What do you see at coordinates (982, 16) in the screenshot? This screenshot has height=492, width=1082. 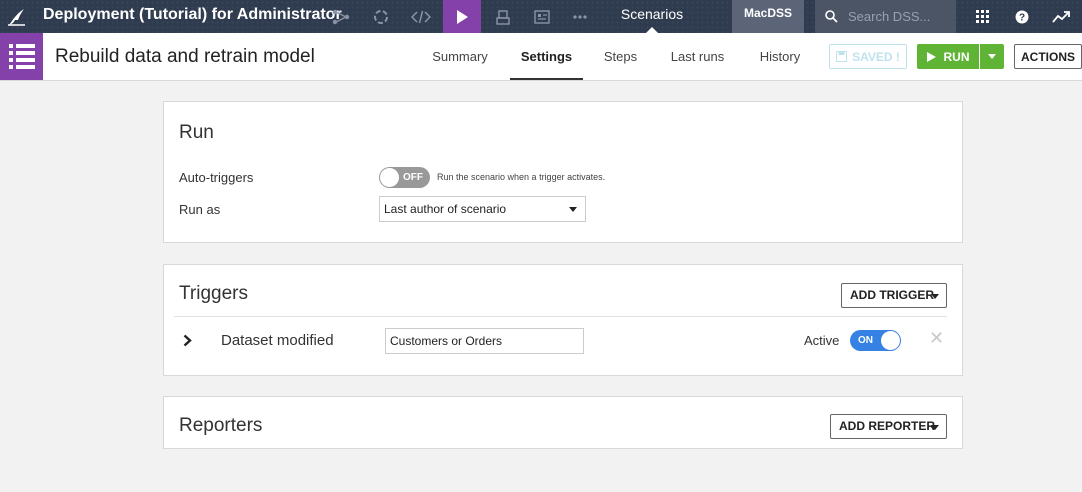 I see `apps-grid-icon` at bounding box center [982, 16].